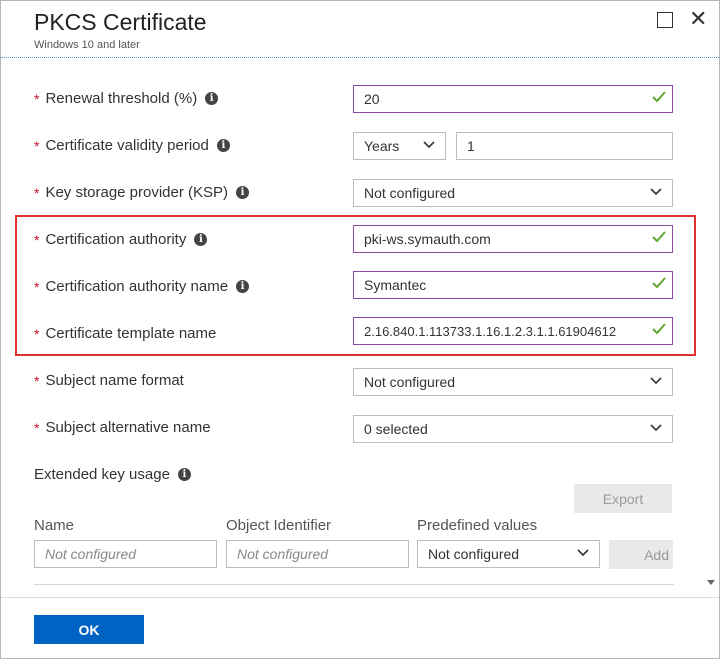 Image resolution: width=720 pixels, height=659 pixels. I want to click on blade-header: PKCS Certificate Windows 10 and later ✕, so click(360, 29).